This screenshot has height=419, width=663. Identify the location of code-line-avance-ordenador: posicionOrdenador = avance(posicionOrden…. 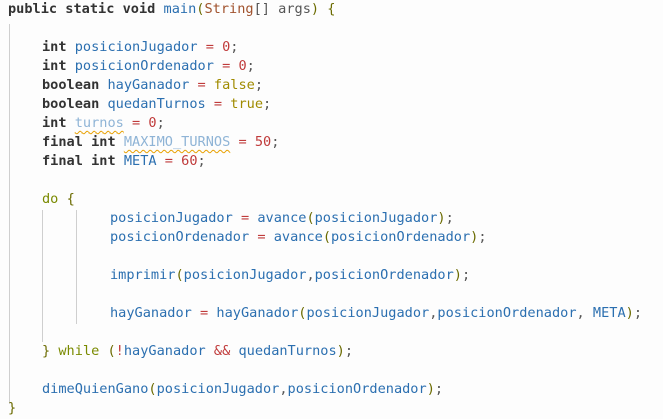
(298, 237).